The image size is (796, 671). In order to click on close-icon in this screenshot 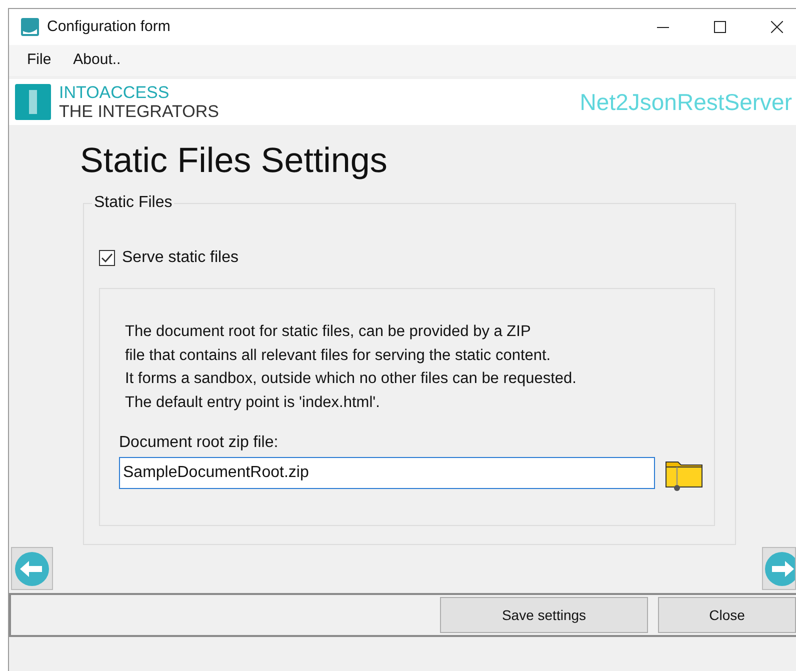, I will do `click(777, 27)`.